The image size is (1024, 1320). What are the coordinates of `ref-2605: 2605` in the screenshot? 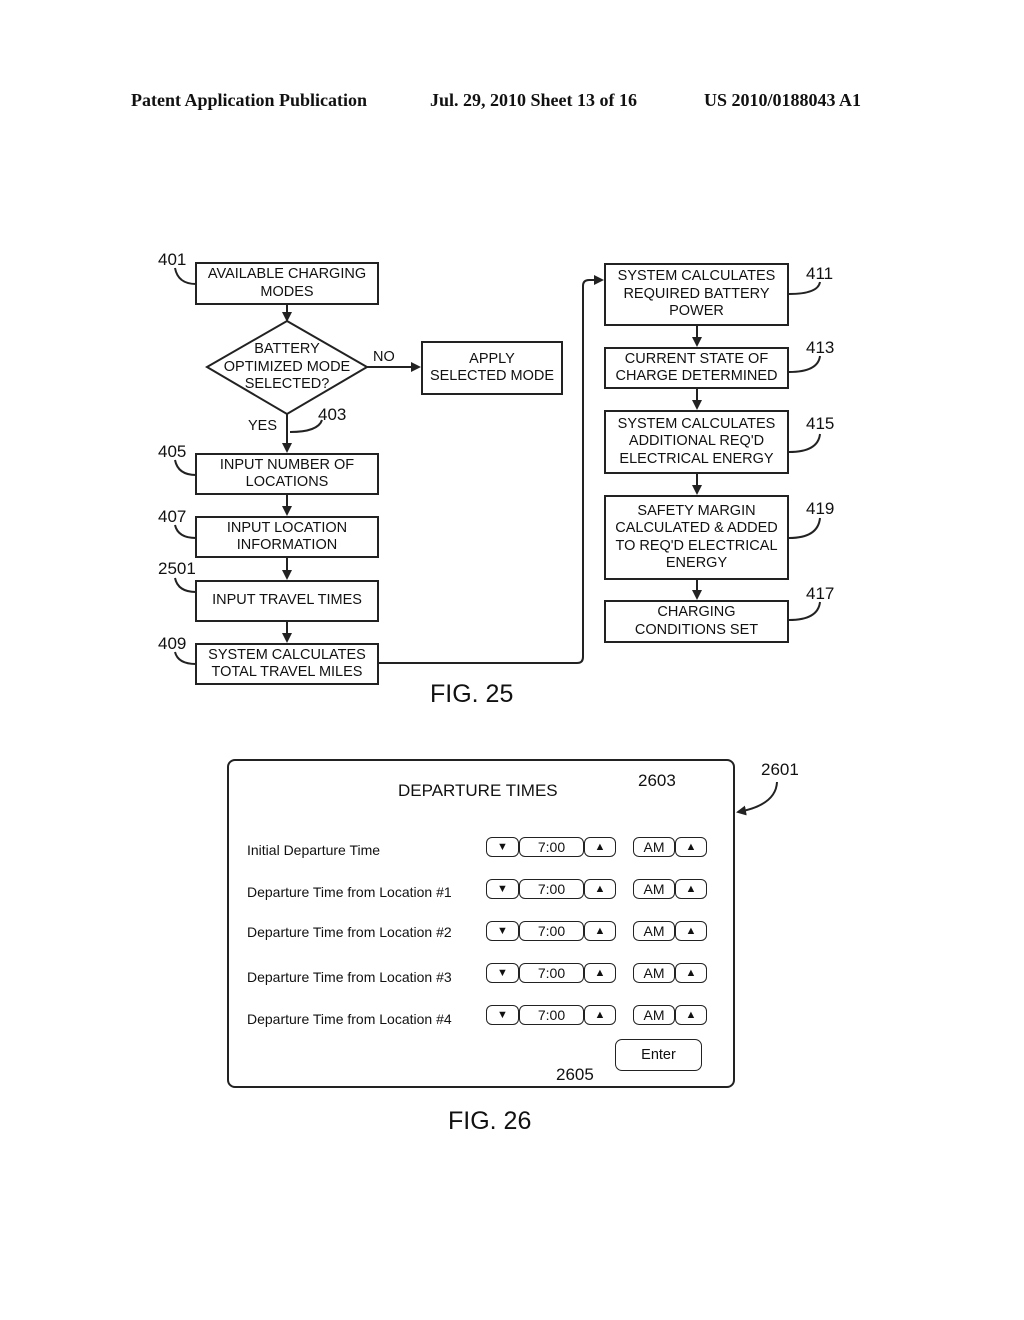 It's located at (575, 1074).